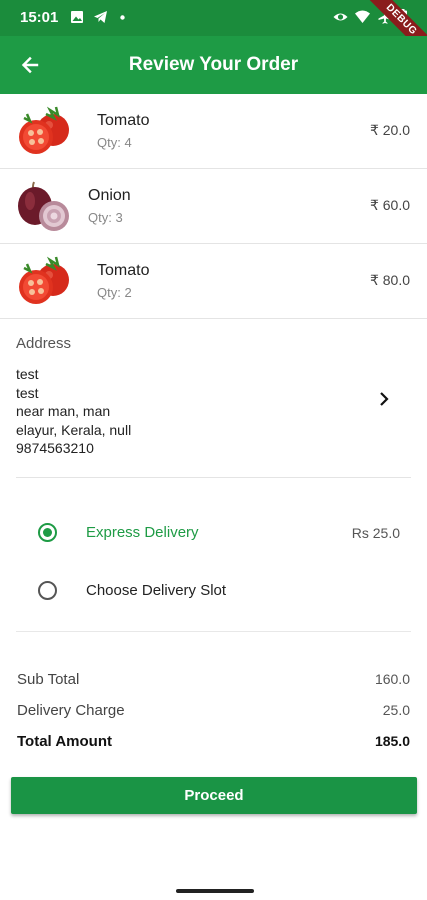 This screenshot has width=427, height=900. I want to click on express-delivery-option: Express Delivery Rs 25.0, so click(213, 533).